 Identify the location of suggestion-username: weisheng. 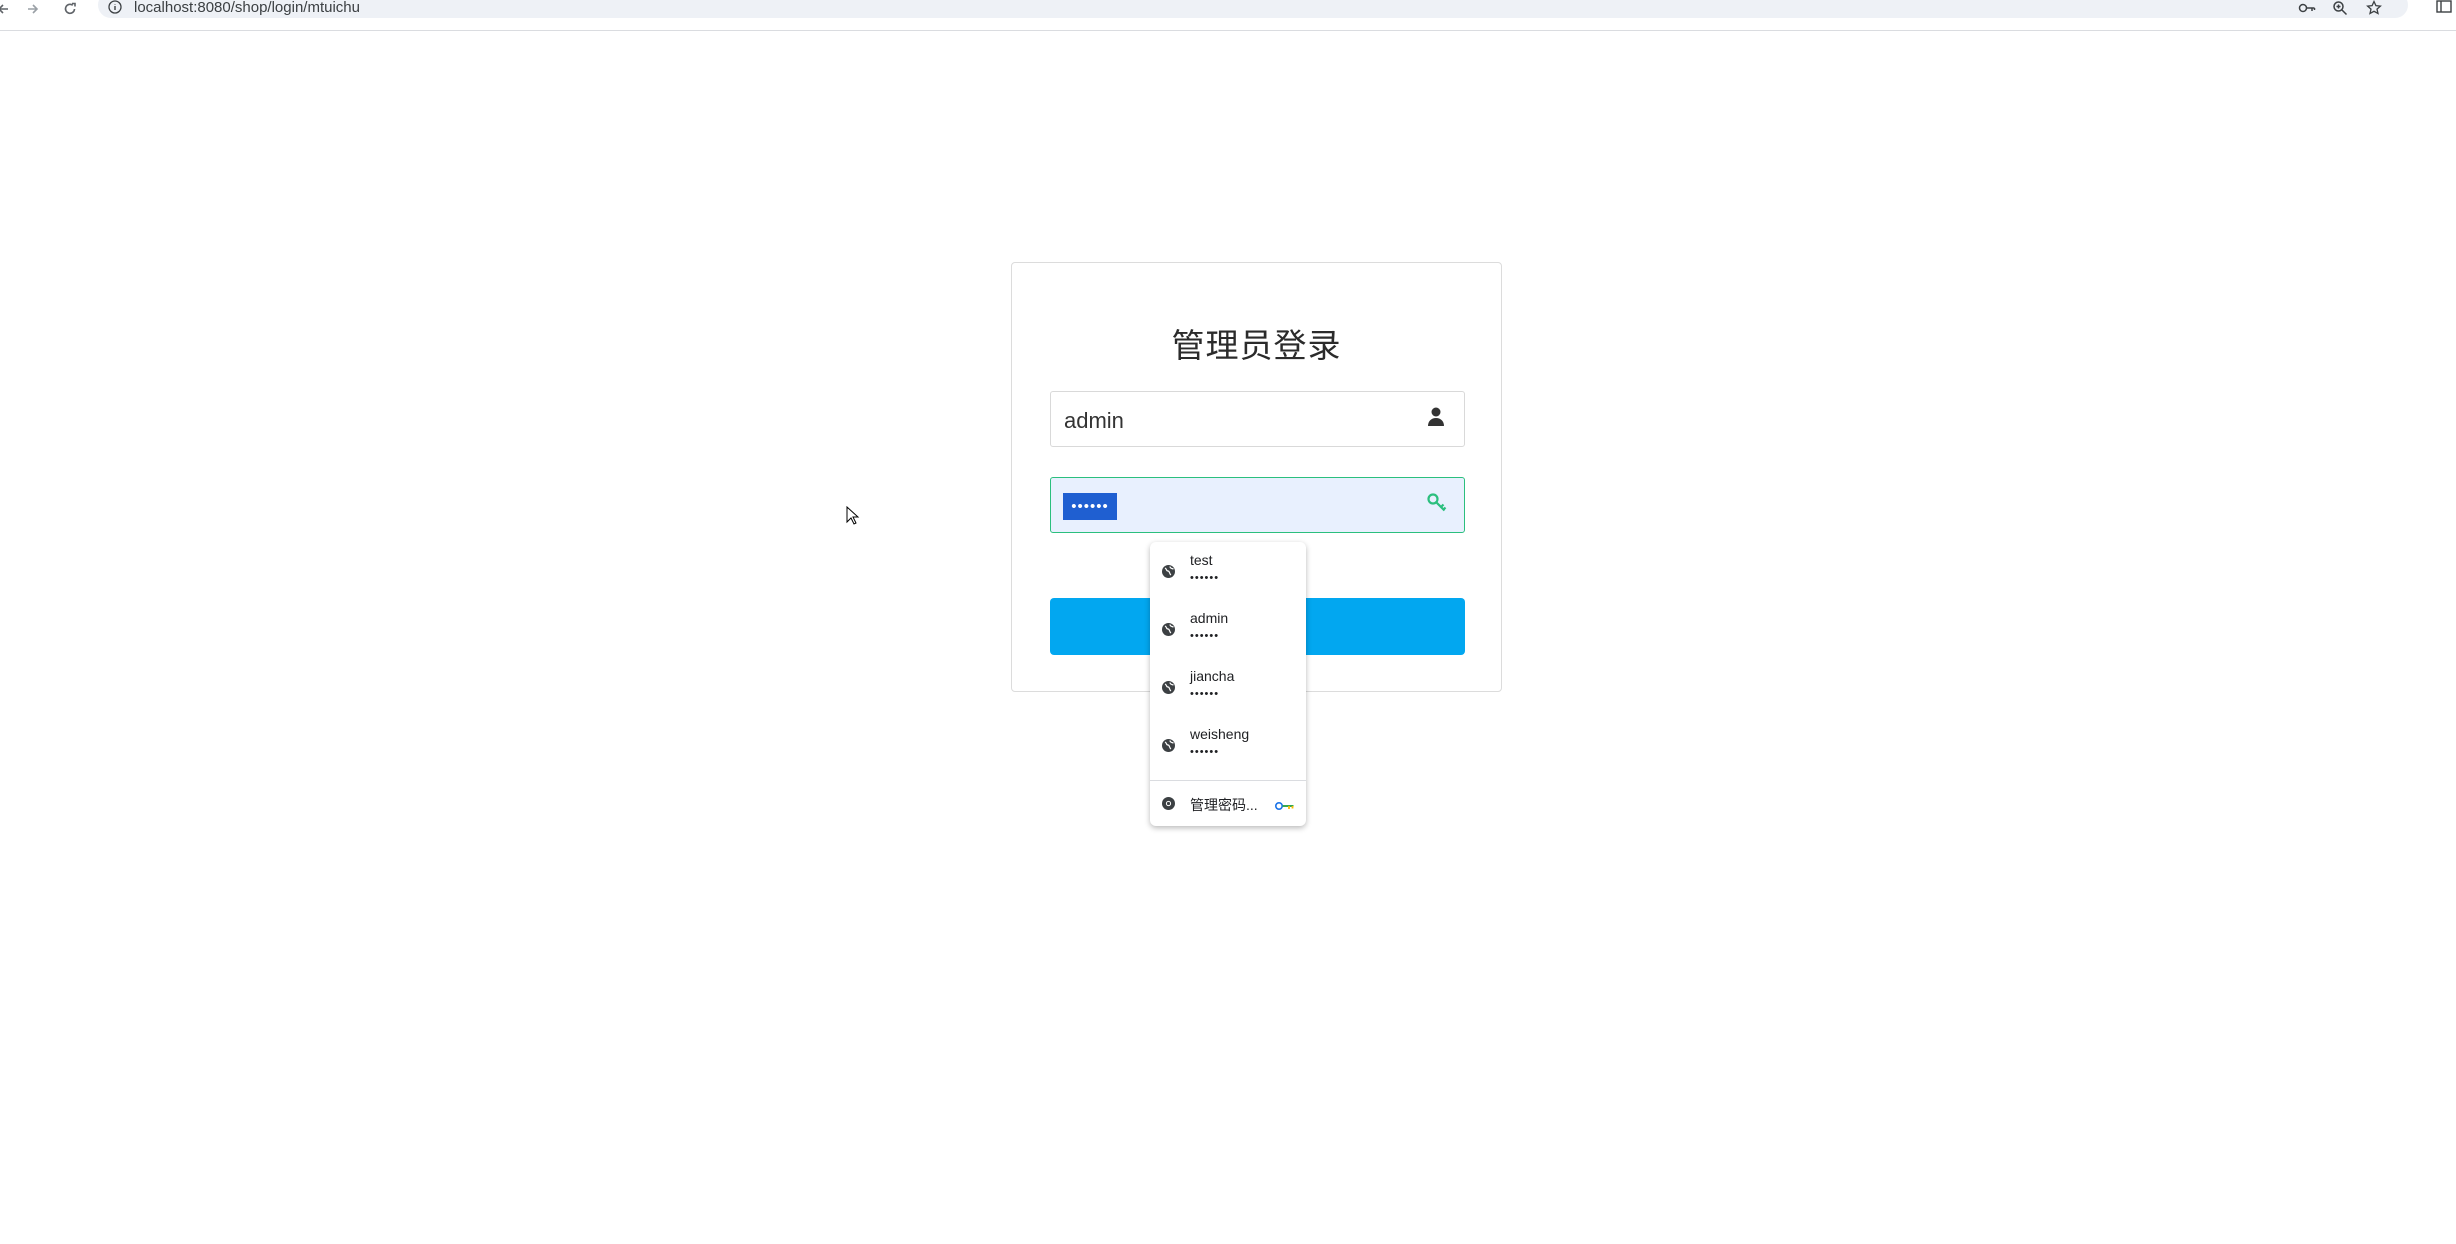
(1220, 734).